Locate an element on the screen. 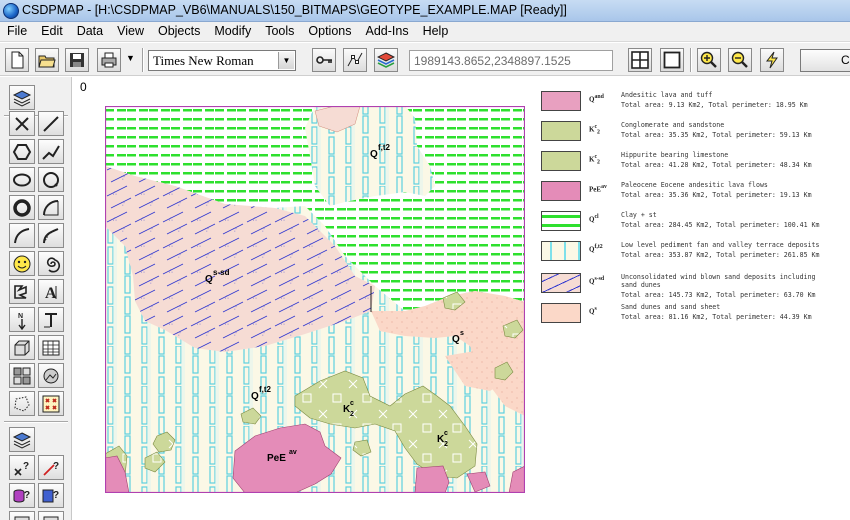 The image size is (850, 520). redraw-icon is located at coordinates (771, 60).